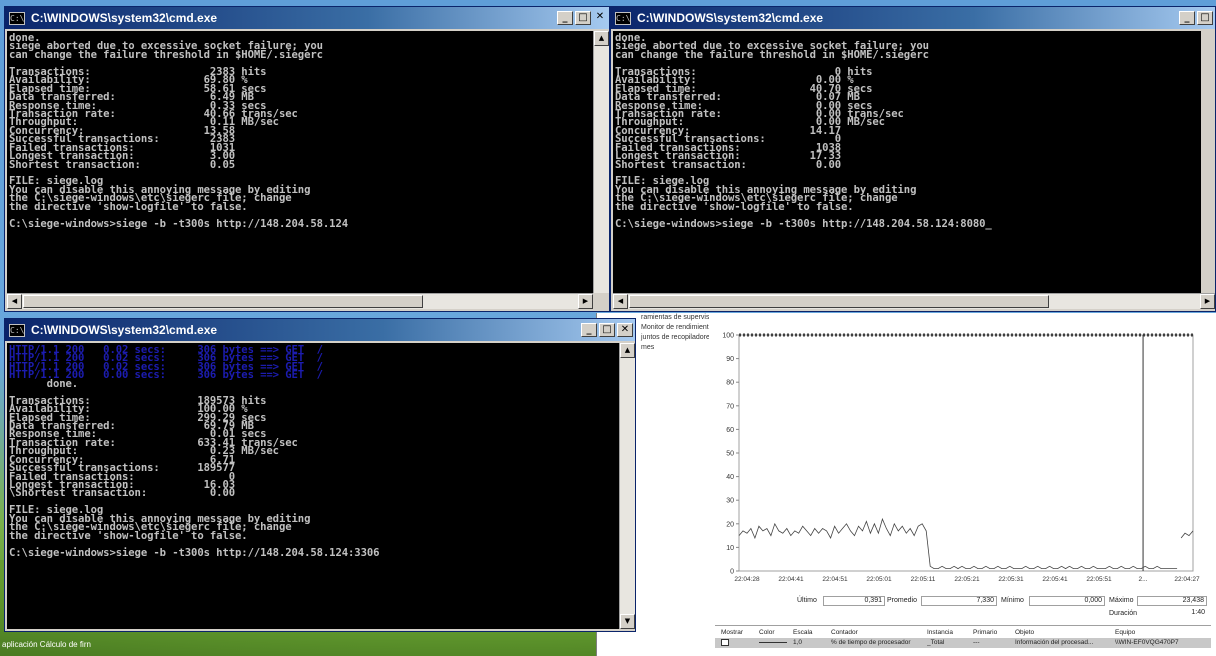 The image size is (1216, 656). I want to click on y-tick-label: 20, so click(730, 524).